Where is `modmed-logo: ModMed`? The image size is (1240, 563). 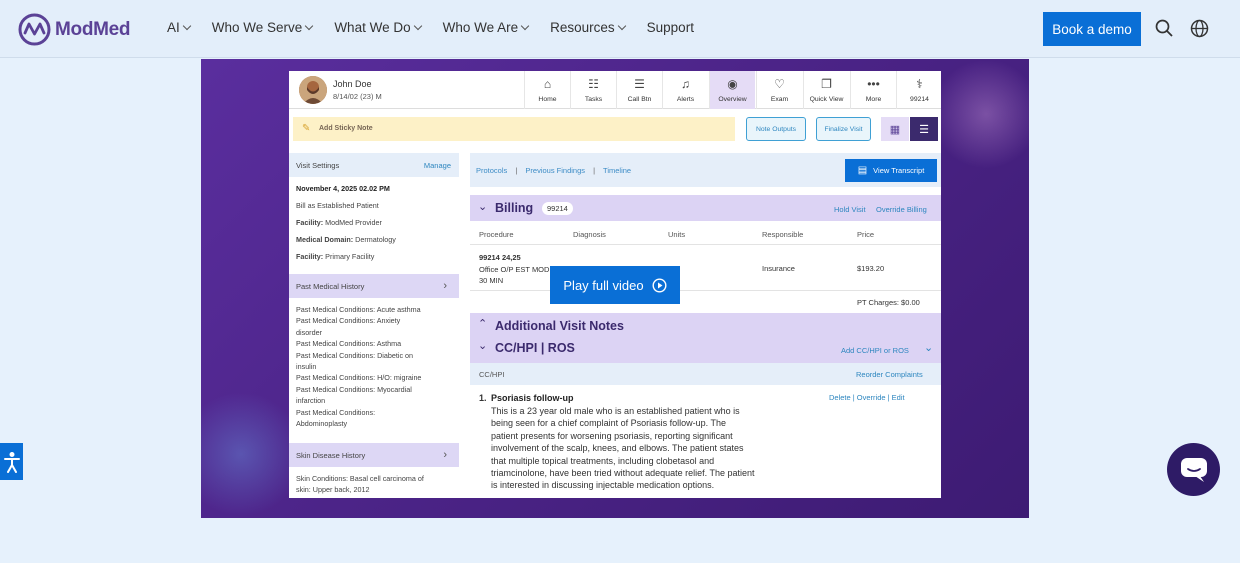 modmed-logo: ModMed is located at coordinates (74, 29).